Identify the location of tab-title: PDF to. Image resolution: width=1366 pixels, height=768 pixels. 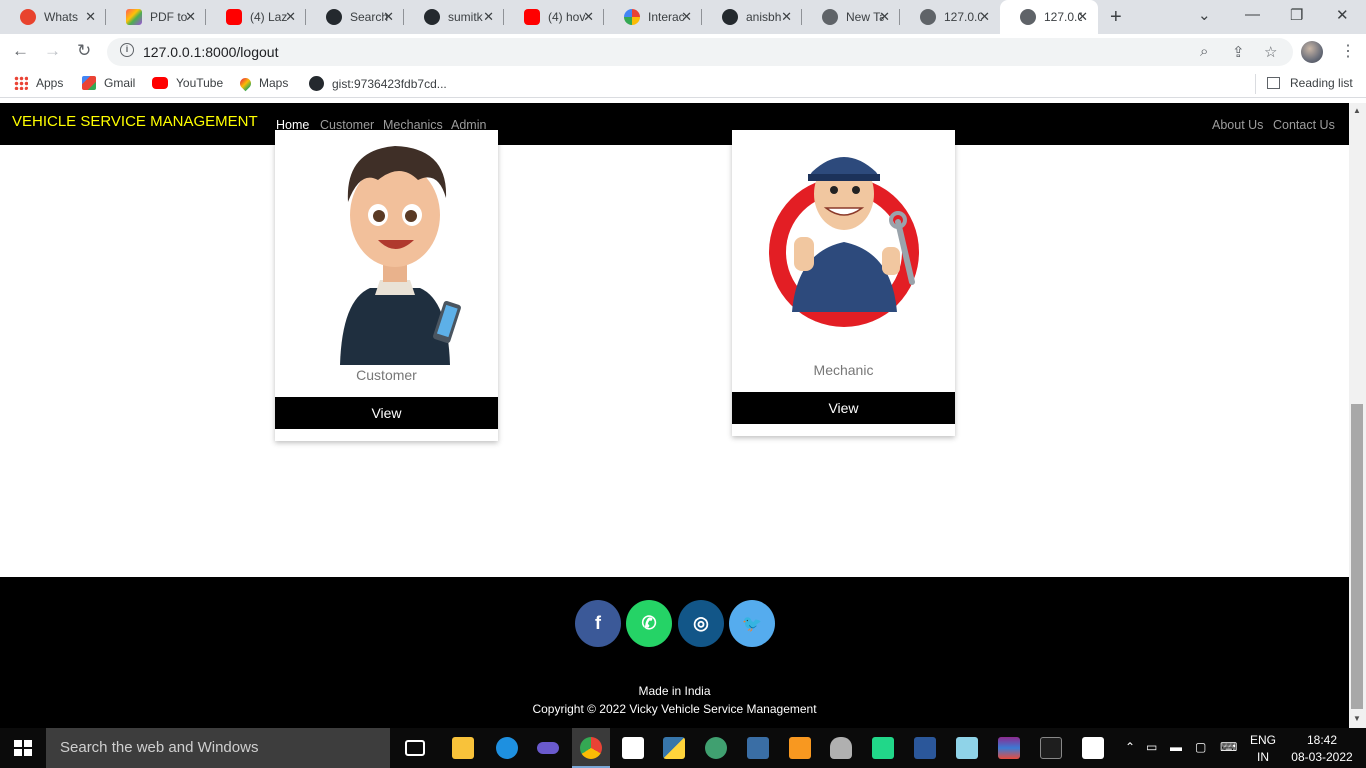
(169, 17).